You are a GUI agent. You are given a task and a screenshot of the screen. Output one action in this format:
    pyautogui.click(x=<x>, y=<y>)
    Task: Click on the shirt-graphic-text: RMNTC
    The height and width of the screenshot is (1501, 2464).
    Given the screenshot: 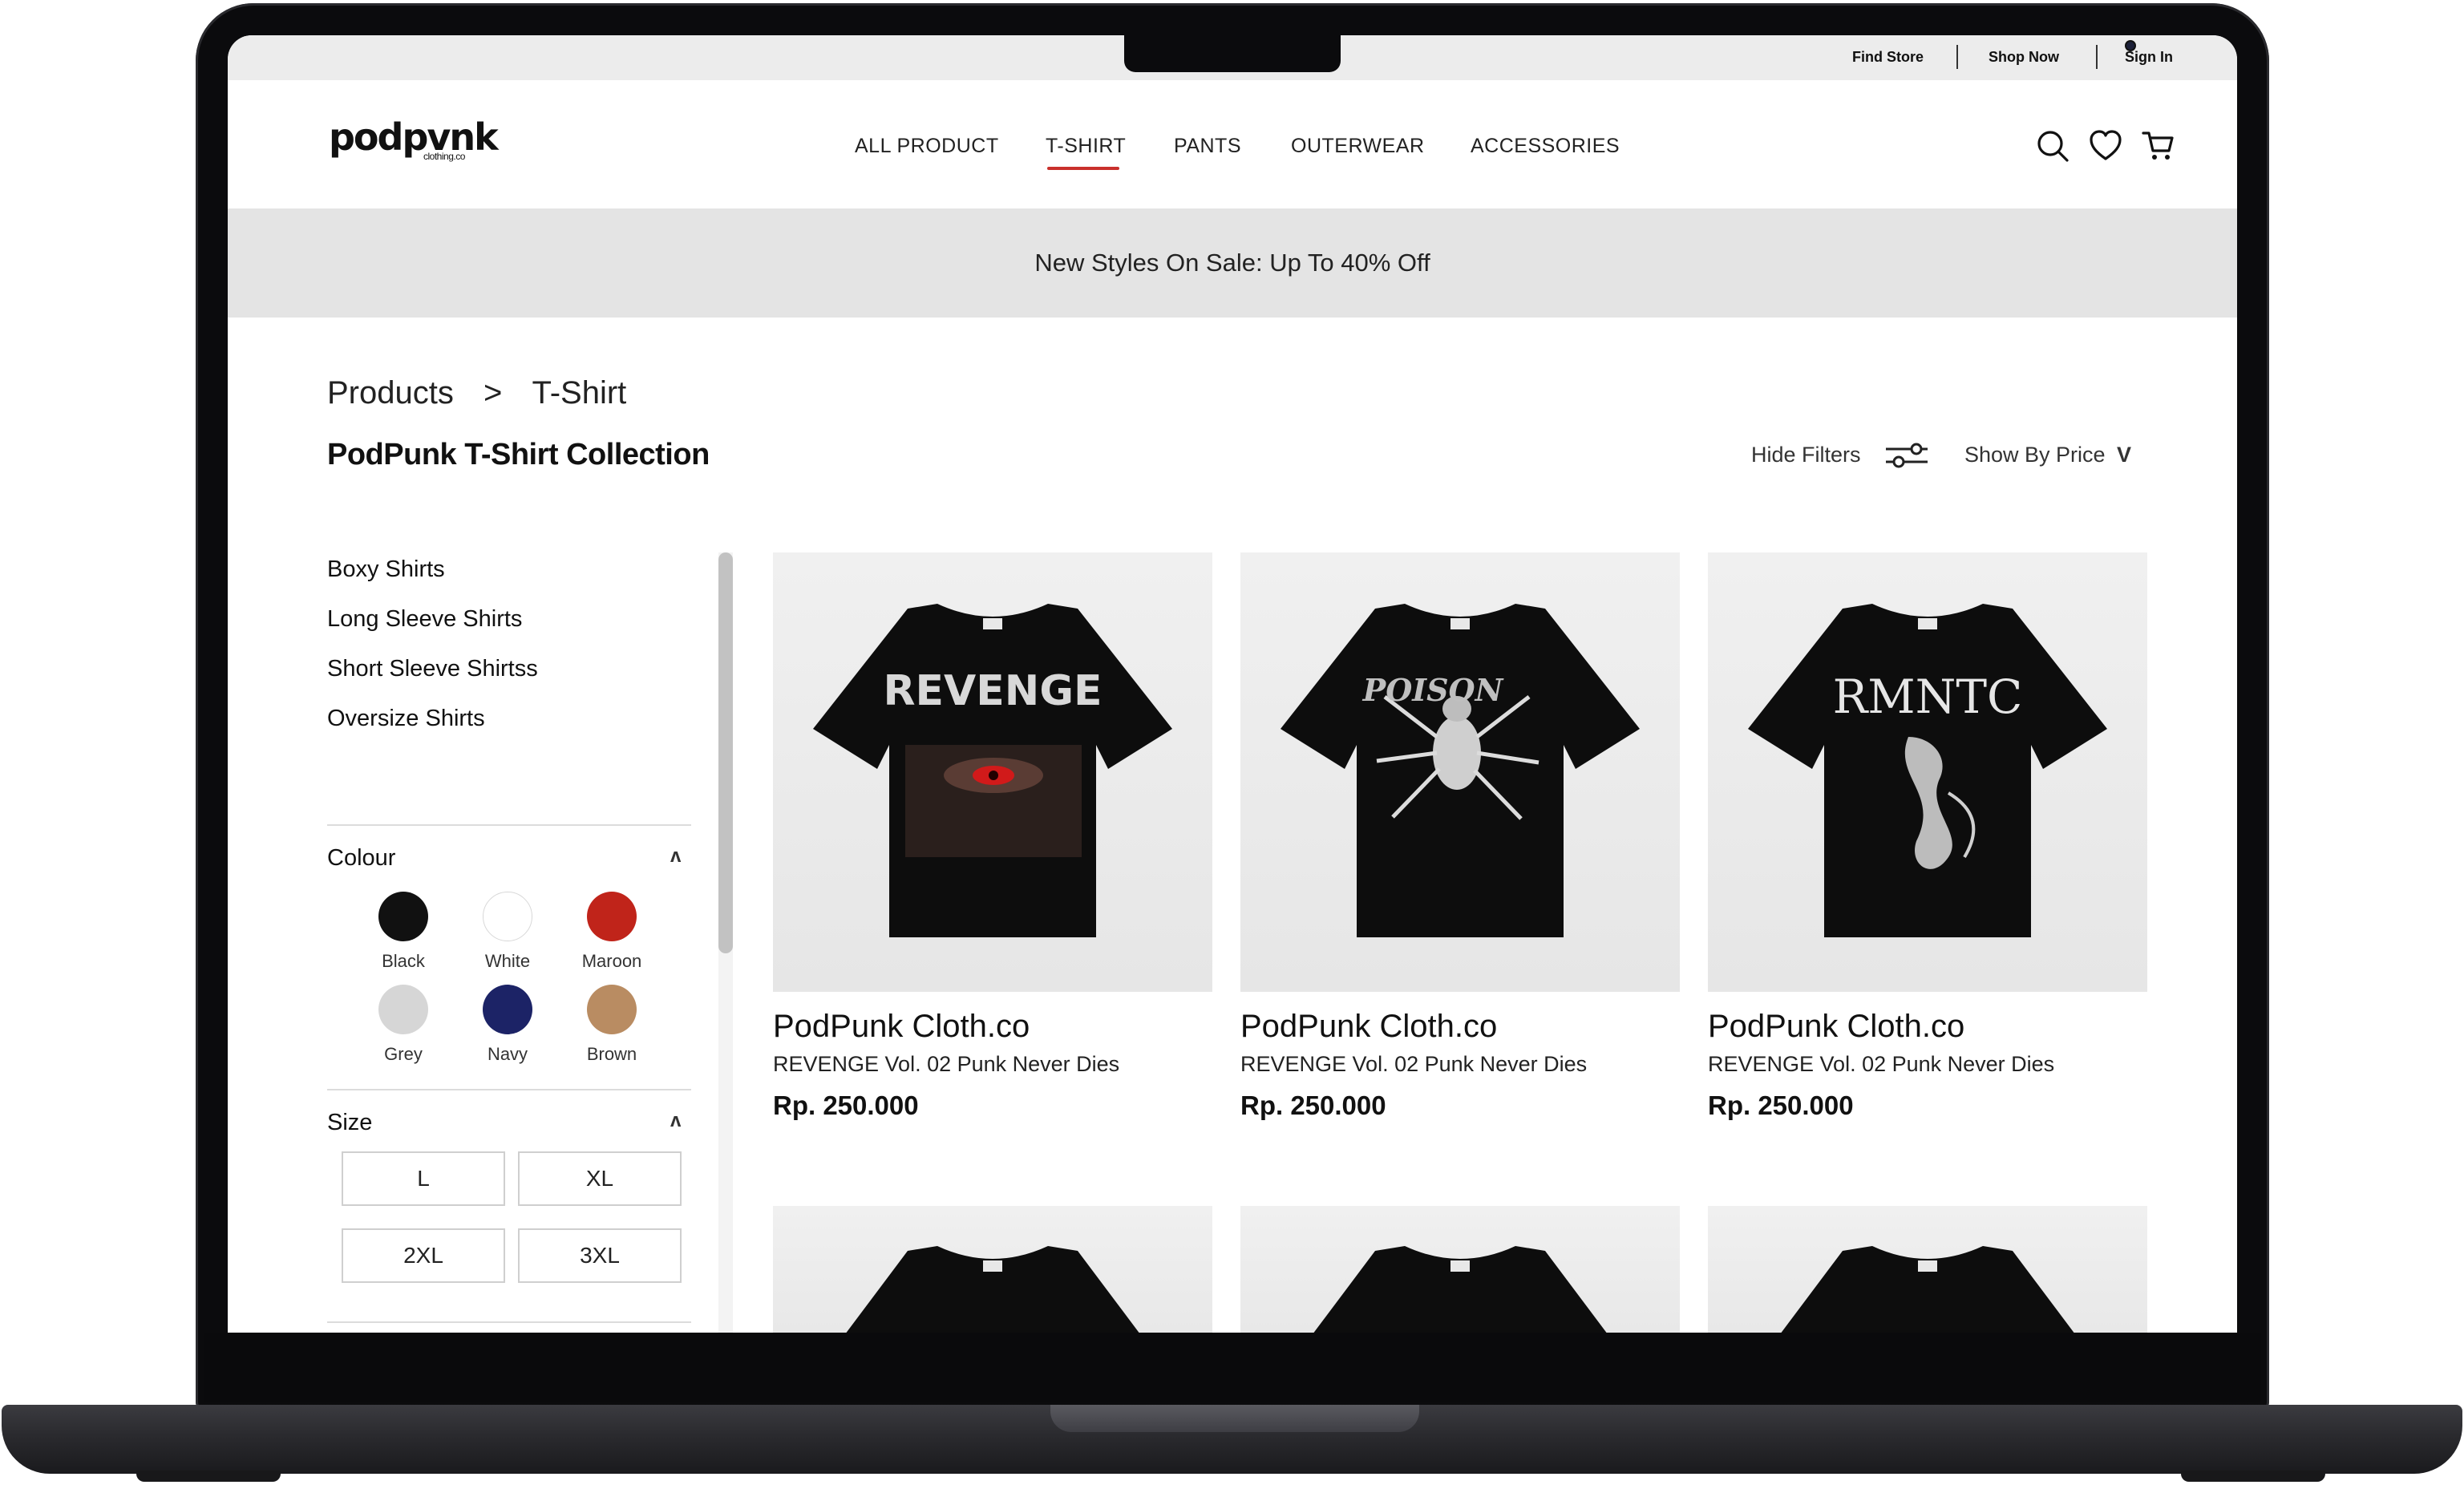 What is the action you would take?
    pyautogui.click(x=1928, y=697)
    